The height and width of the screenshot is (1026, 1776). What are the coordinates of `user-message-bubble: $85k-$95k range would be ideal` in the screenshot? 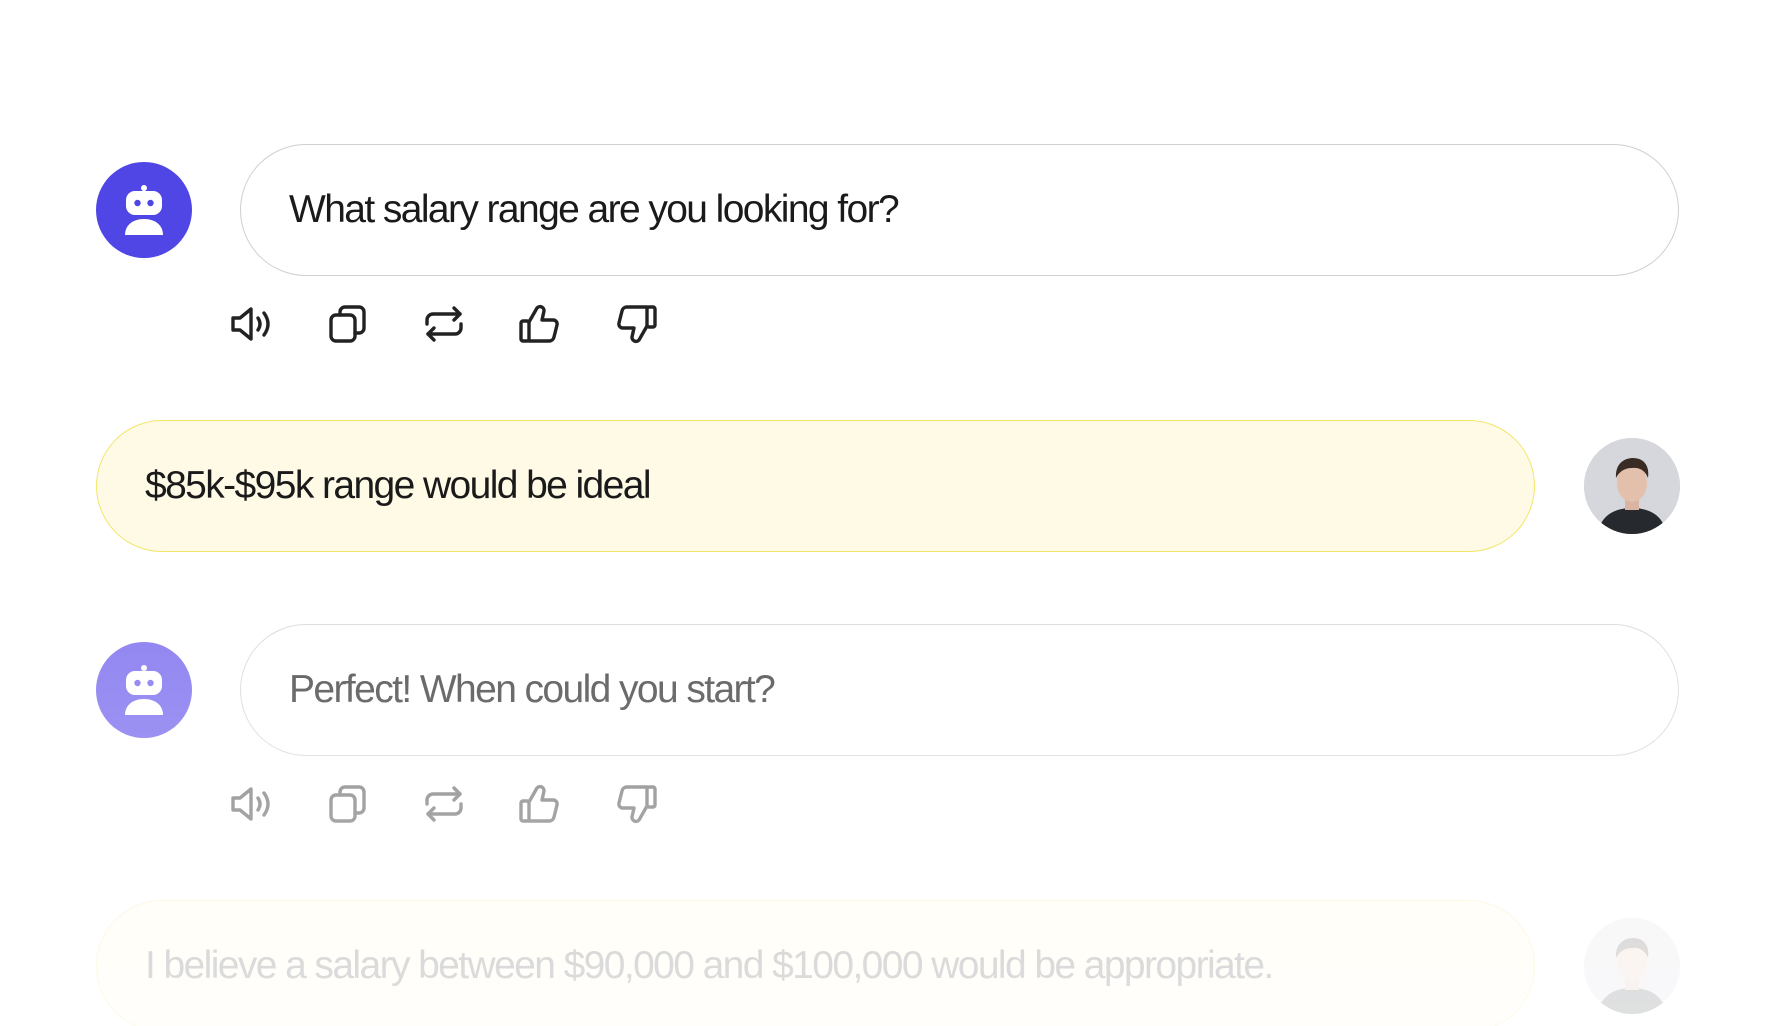 It's located at (815, 486).